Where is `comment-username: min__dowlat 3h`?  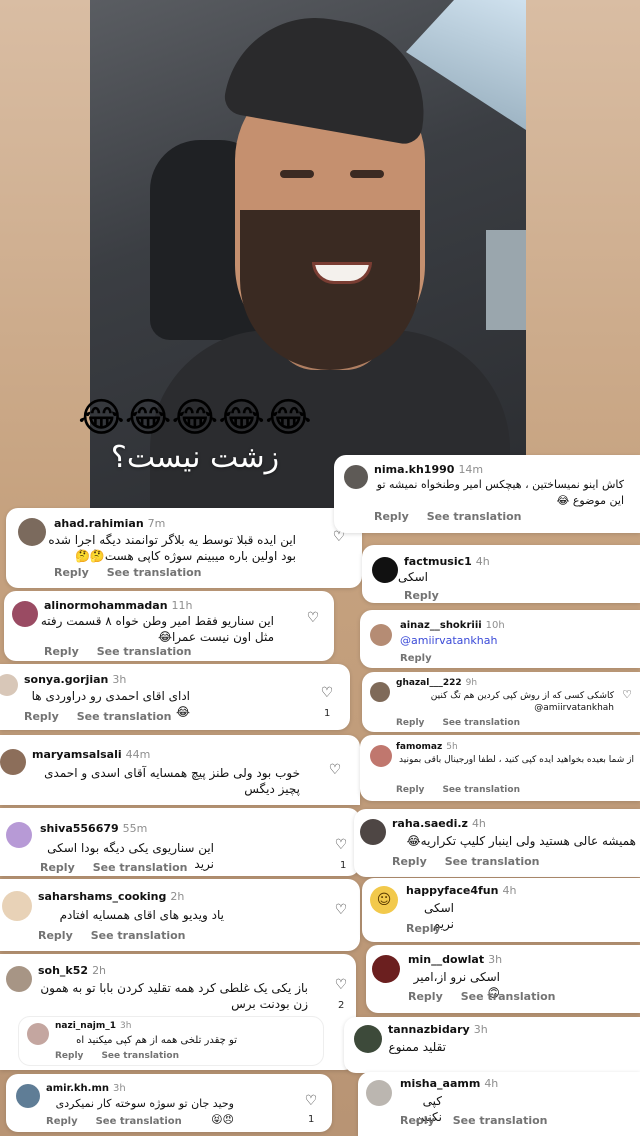 comment-username: min__dowlat 3h is located at coordinates (455, 959).